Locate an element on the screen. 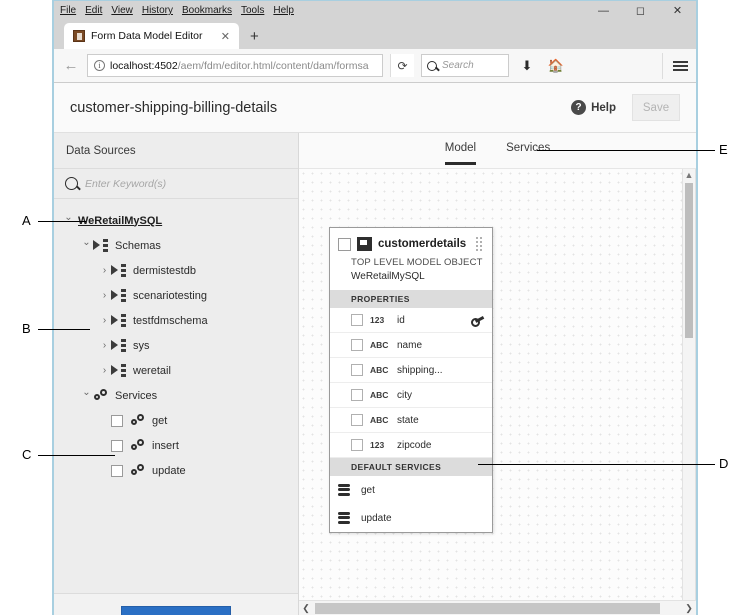 The width and height of the screenshot is (750, 615). page-h-scroll-track is located at coordinates (497, 608).